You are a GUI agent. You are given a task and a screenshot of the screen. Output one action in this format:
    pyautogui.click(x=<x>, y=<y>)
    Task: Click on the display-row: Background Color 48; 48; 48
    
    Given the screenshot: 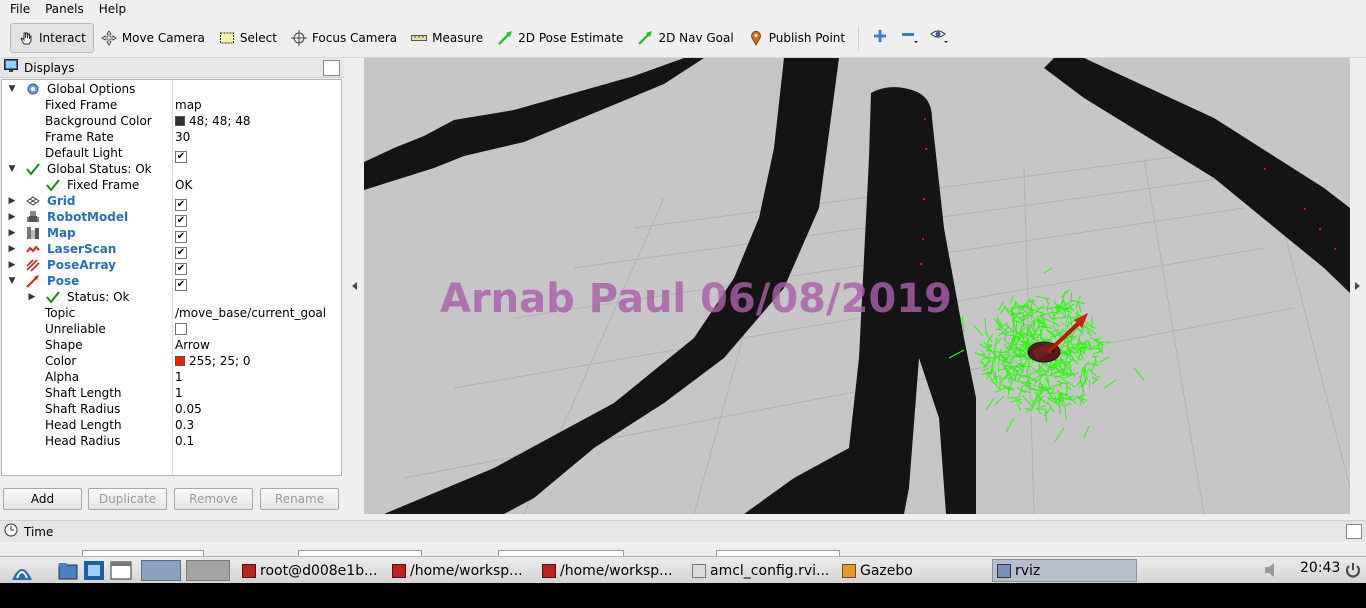 What is the action you would take?
    pyautogui.click(x=171, y=121)
    